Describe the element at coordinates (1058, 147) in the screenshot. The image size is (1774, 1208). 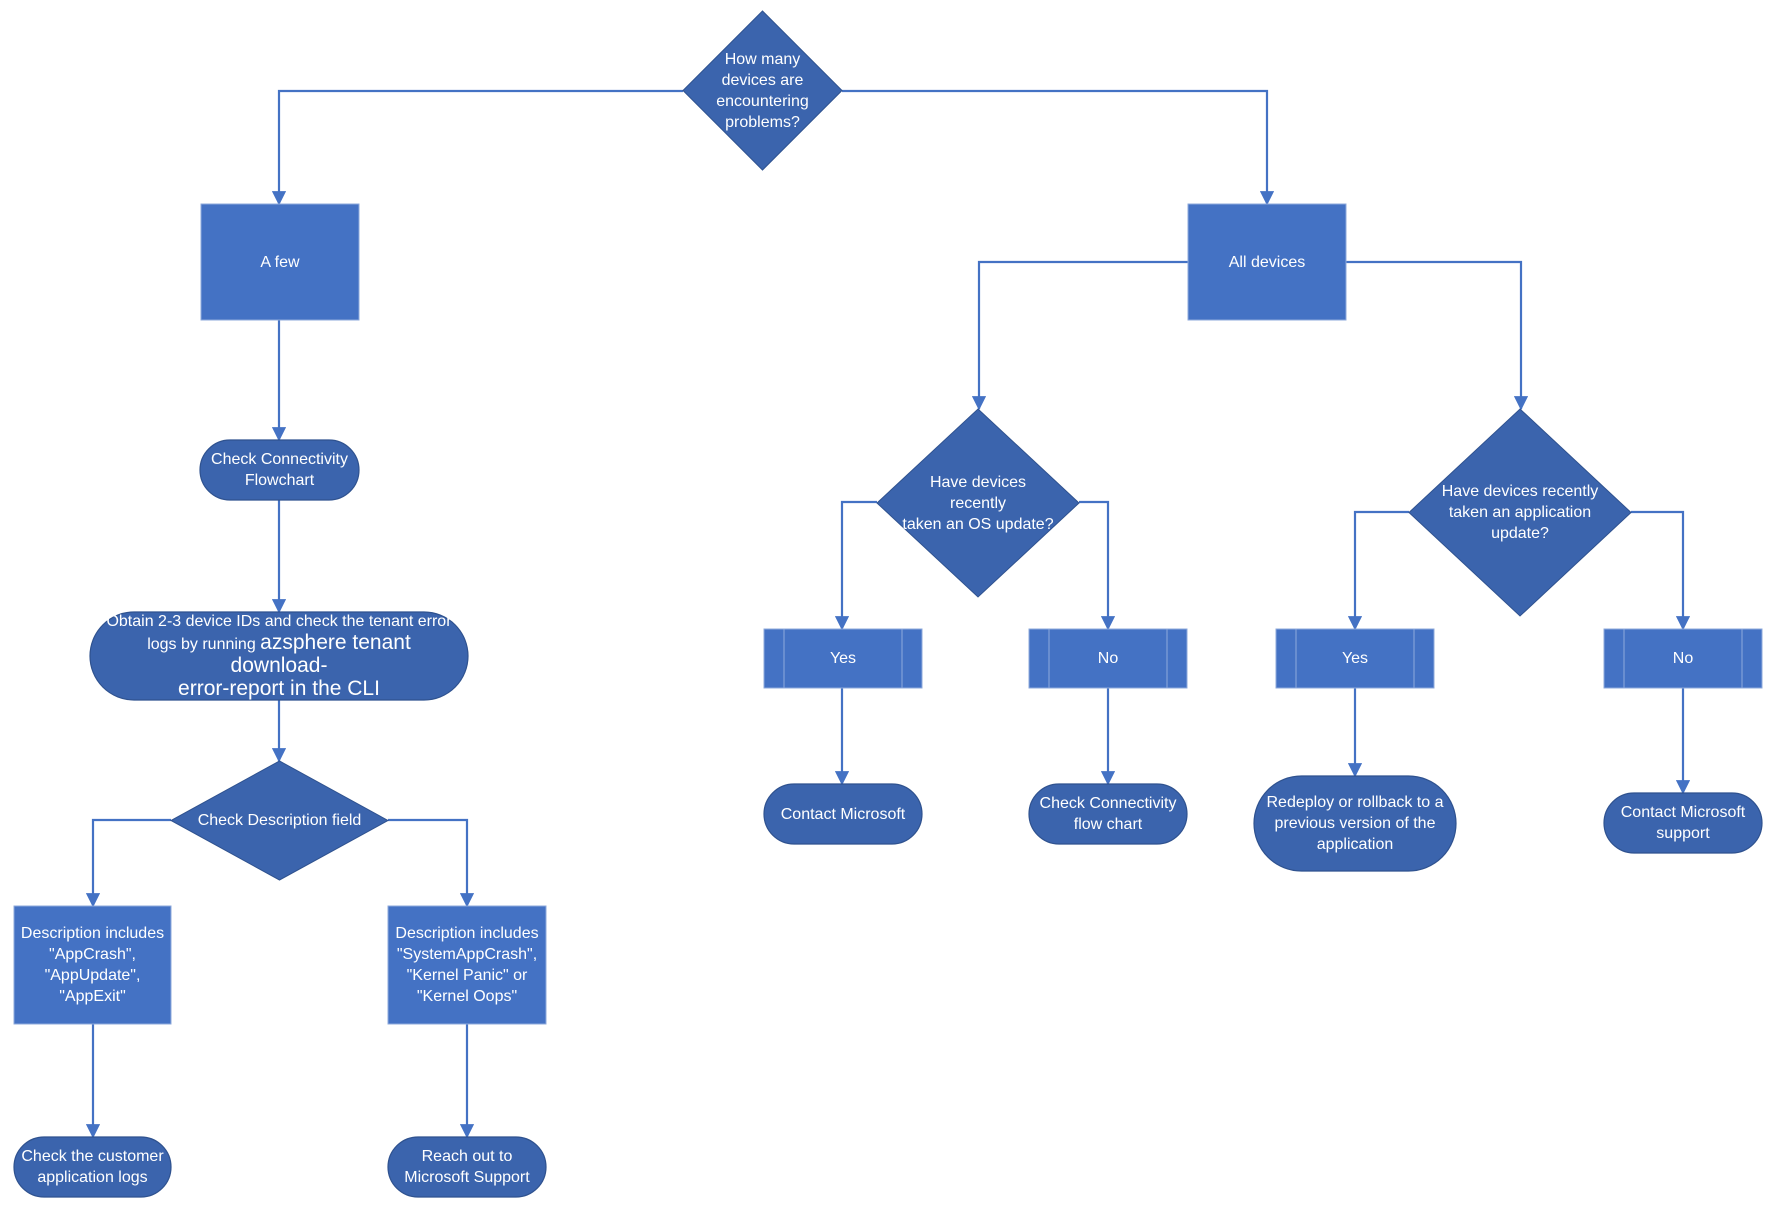
I see `edge-root-to-all-devices` at that location.